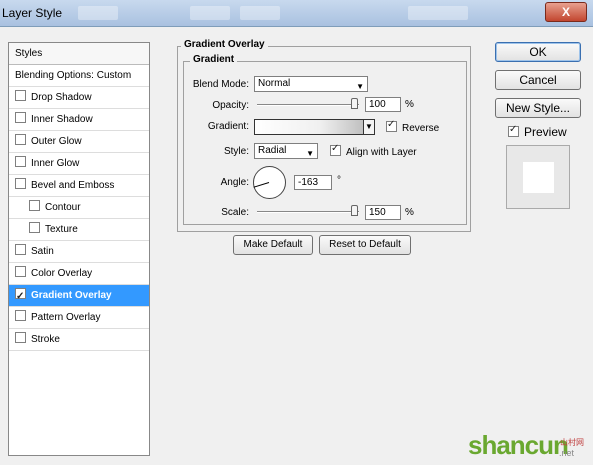  I want to click on group-title: Gradient, so click(214, 59).